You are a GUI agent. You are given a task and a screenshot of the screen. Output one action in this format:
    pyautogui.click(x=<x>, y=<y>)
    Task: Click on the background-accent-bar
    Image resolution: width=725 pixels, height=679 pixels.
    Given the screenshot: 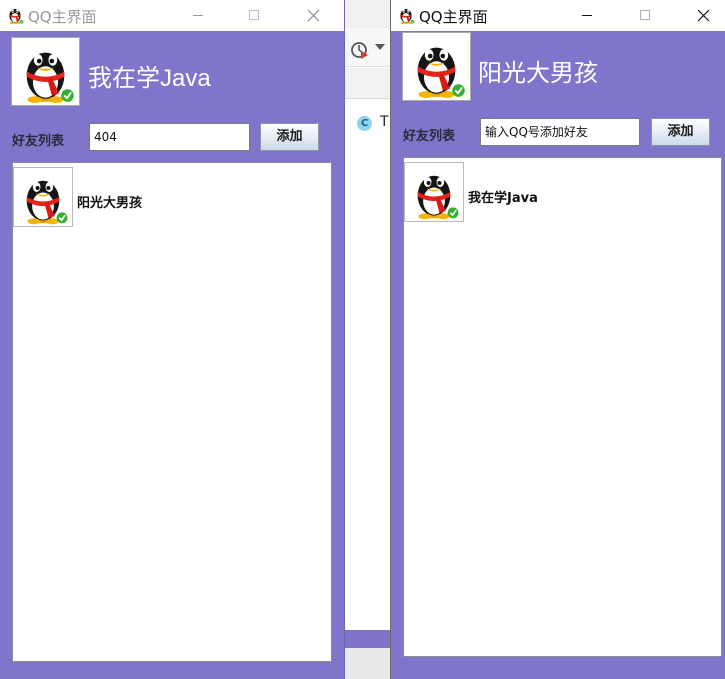 What is the action you would take?
    pyautogui.click(x=369, y=639)
    